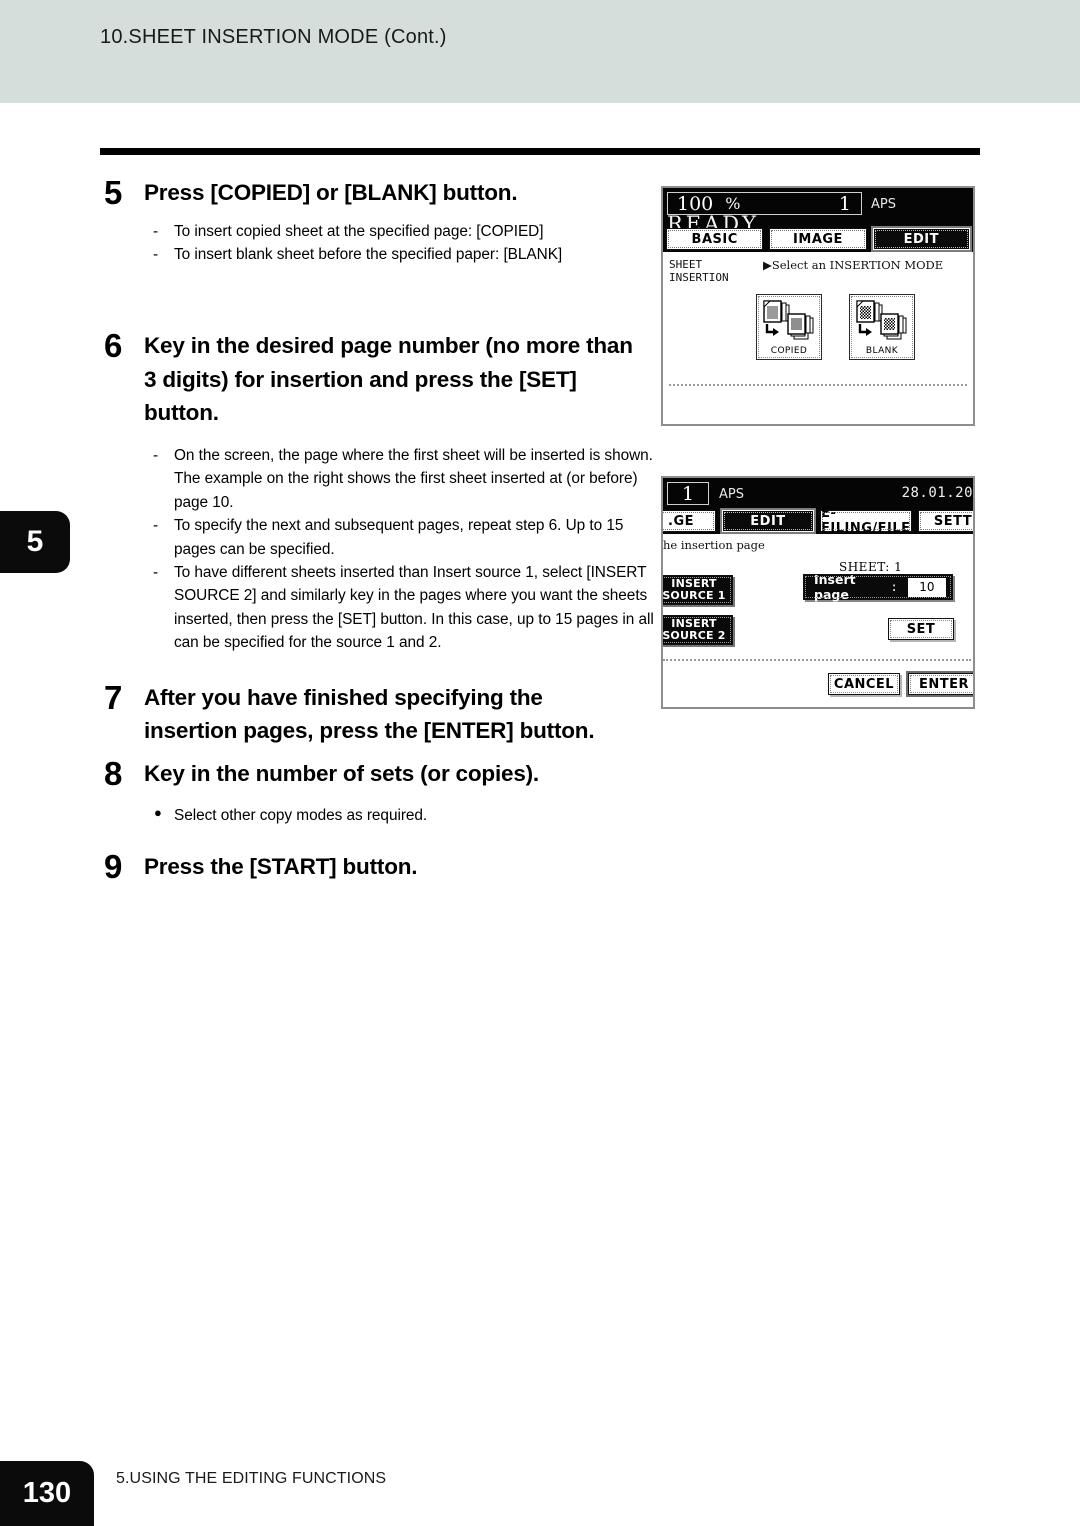 Image resolution: width=1080 pixels, height=1526 pixels. I want to click on copied-sheet-icon, so click(788, 320).